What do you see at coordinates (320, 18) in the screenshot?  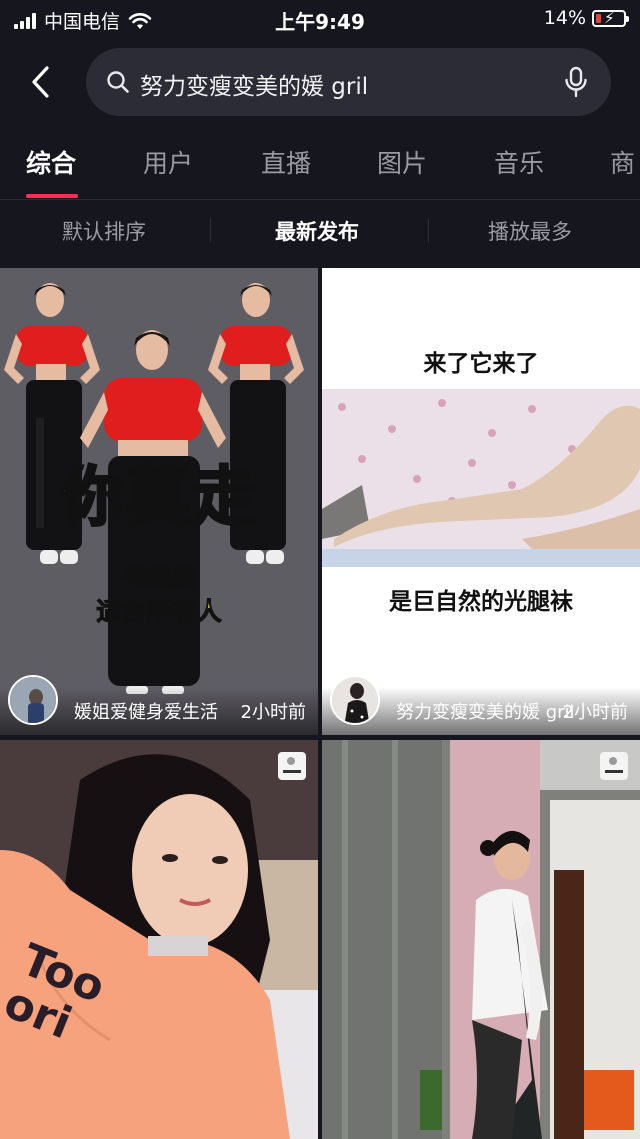 I see `status-bar: 中国电信 上午9:49 14% ⚡` at bounding box center [320, 18].